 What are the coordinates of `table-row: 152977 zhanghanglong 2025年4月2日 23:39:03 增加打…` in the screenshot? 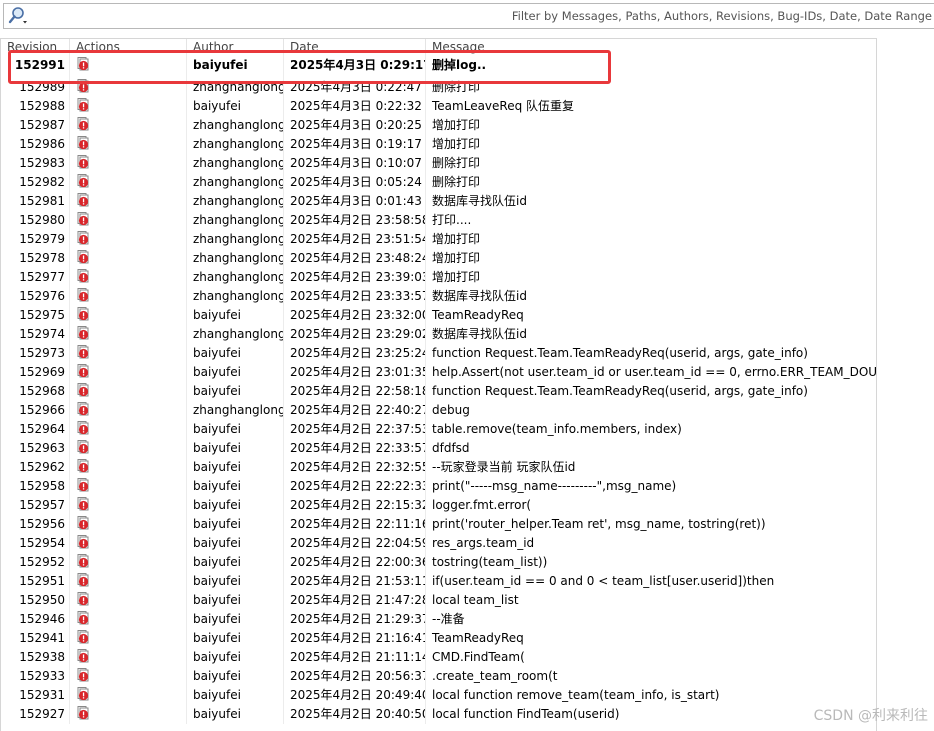 It's located at (438, 277).